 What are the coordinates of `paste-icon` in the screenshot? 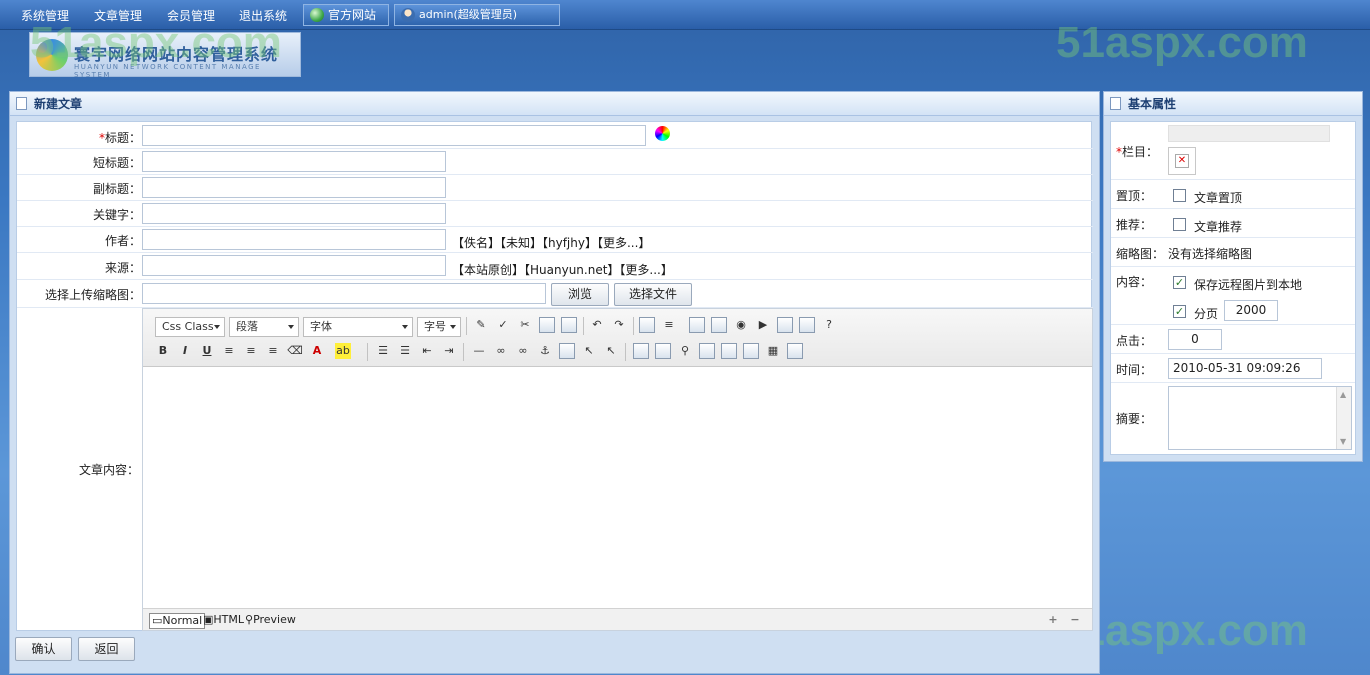 It's located at (569, 325).